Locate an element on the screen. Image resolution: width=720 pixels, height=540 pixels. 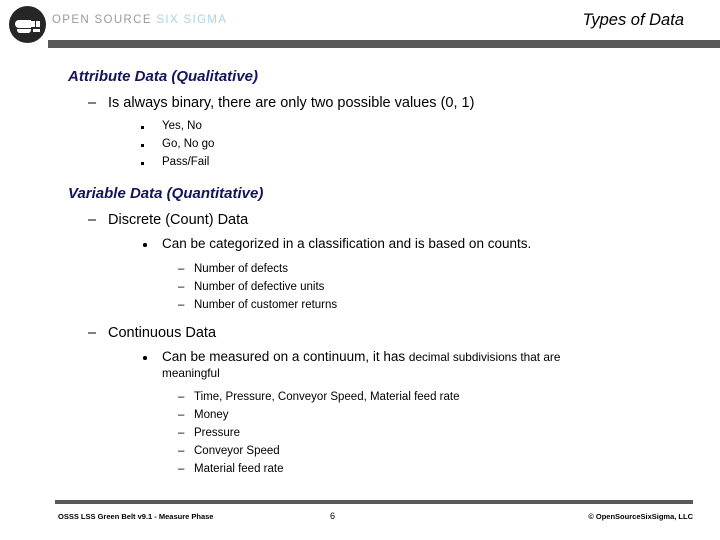
footer-course-label: OSSS LSS Green Belt v9.1 - Measure Phase is located at coordinates (136, 516).